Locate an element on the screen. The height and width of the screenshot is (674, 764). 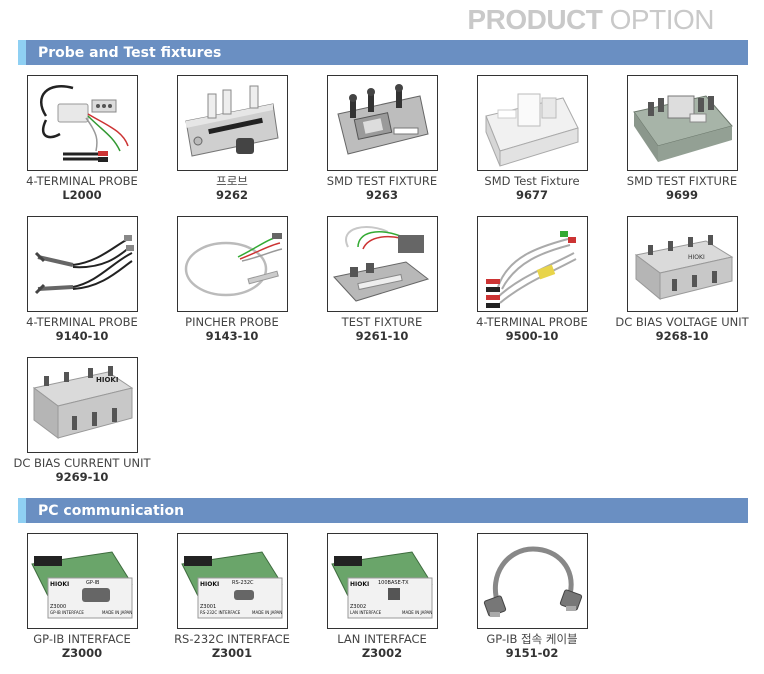
product-caption: RS-232C INTERFACE is located at coordinates (232, 639).